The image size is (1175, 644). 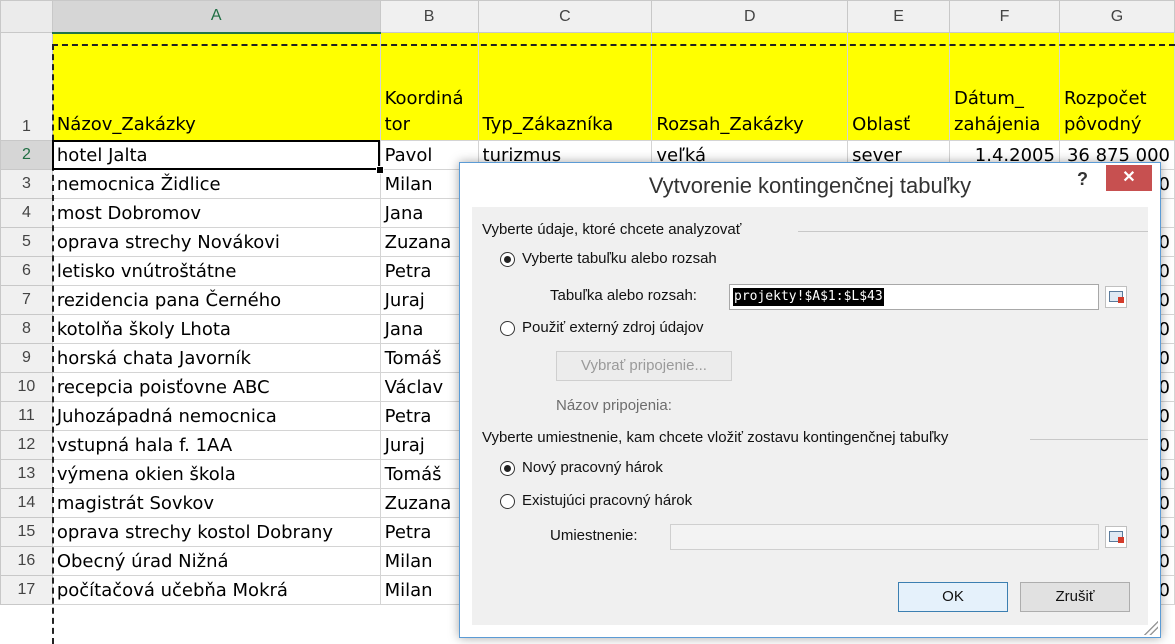 I want to click on copy-marquee-top, so click(x=613, y=45).